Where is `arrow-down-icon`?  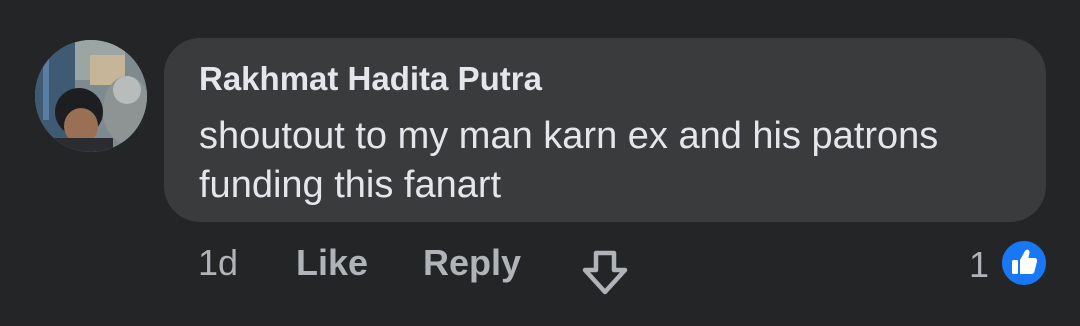
arrow-down-icon is located at coordinates (605, 273).